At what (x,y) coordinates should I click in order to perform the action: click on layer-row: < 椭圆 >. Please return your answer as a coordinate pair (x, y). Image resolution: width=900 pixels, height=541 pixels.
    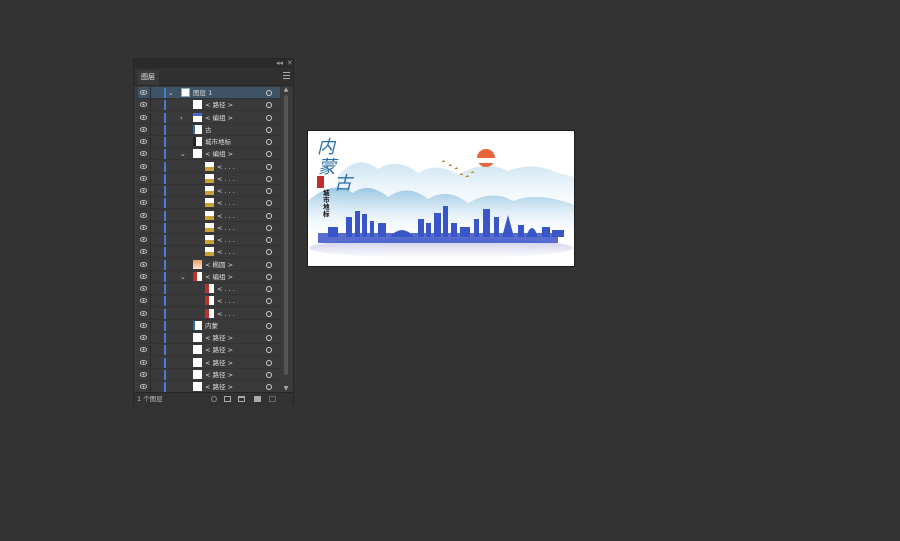
    Looking at the image, I should click on (209, 264).